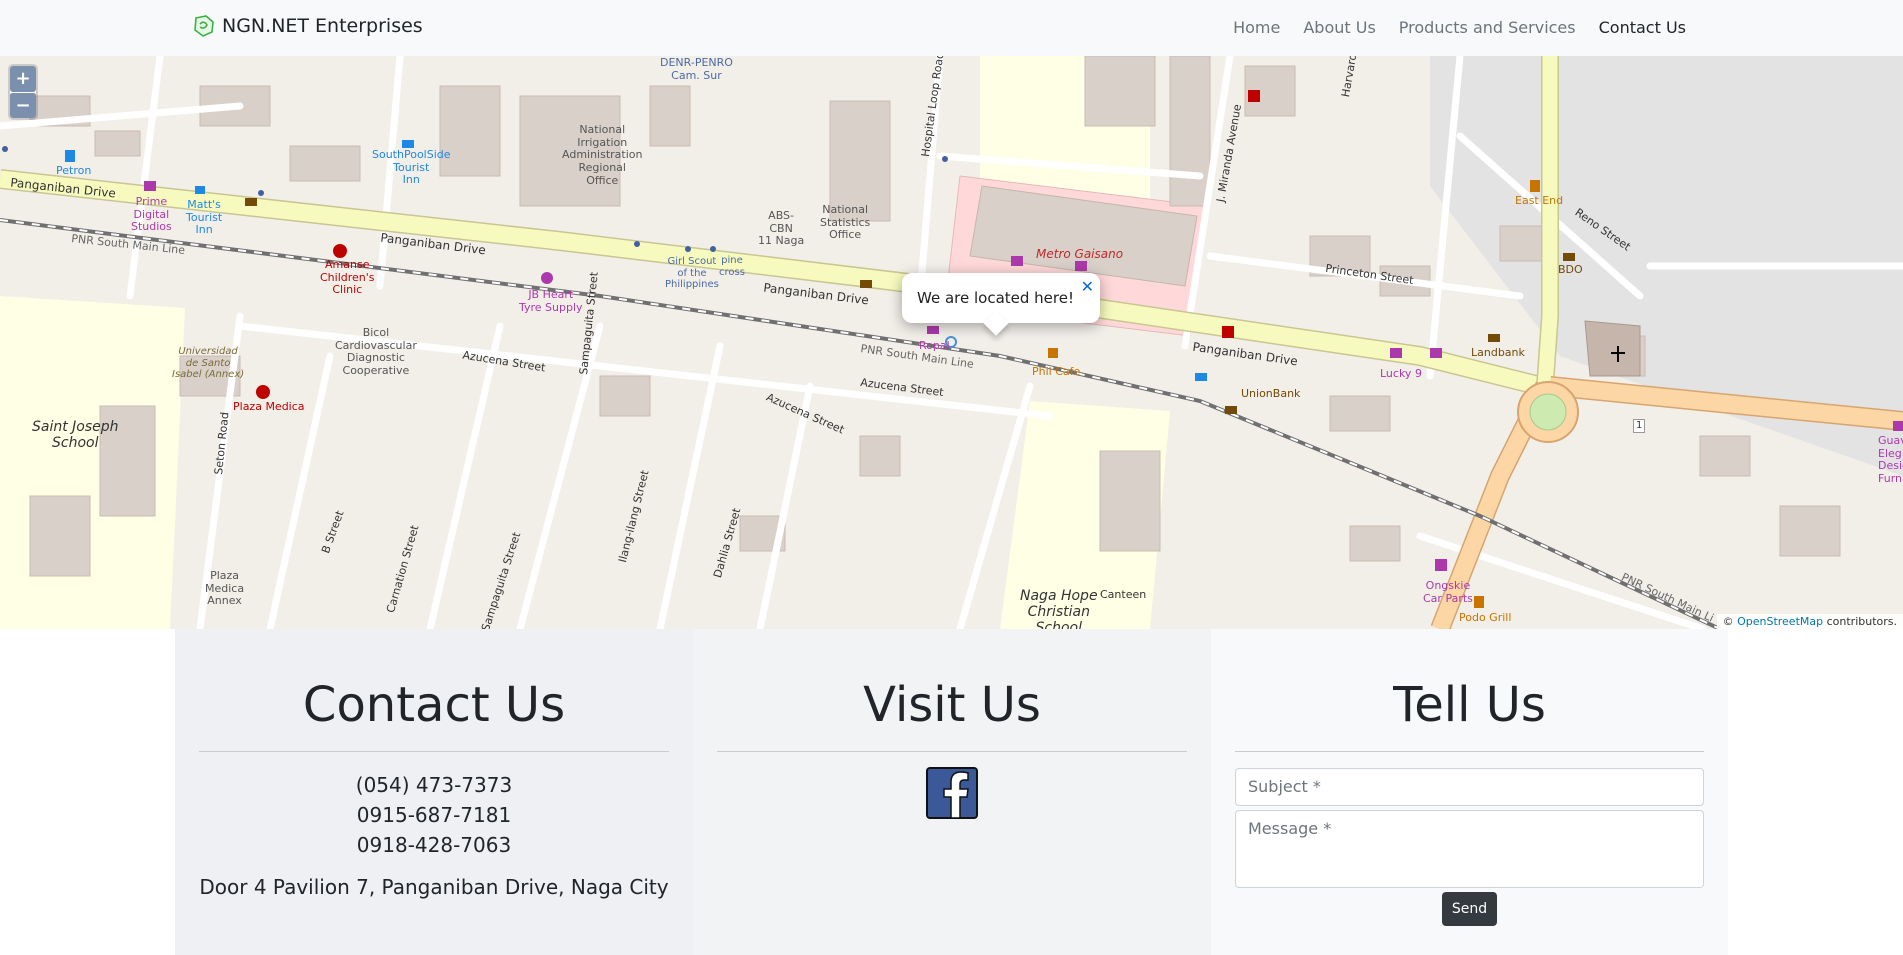  Describe the element at coordinates (150, 186) in the screenshot. I see `camera-icon` at that location.